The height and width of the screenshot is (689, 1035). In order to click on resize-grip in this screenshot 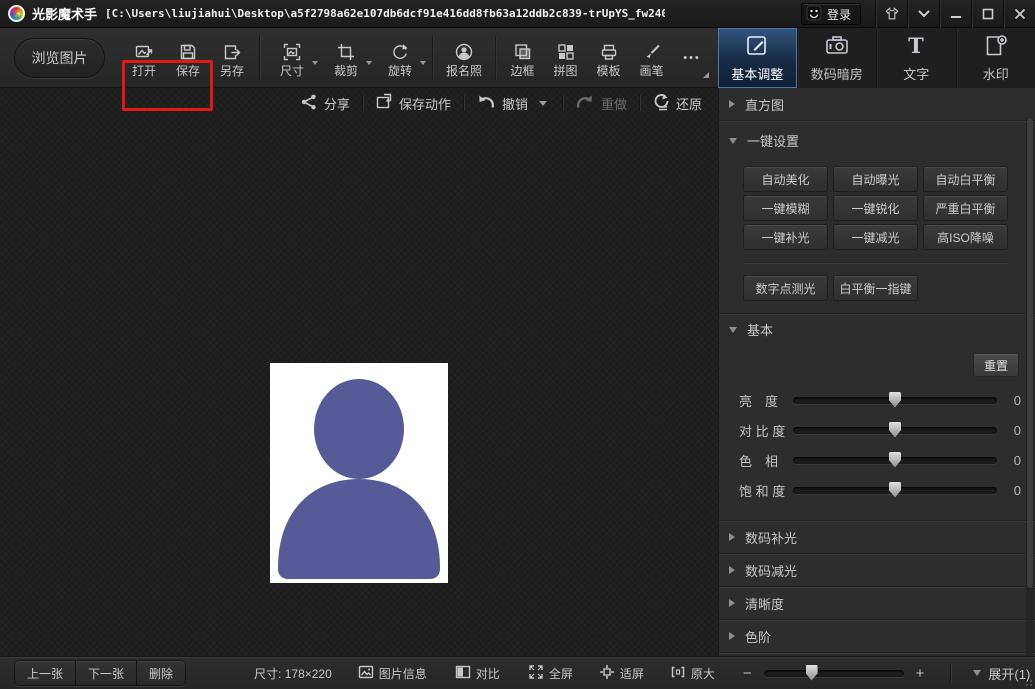, I will do `click(1028, 682)`.